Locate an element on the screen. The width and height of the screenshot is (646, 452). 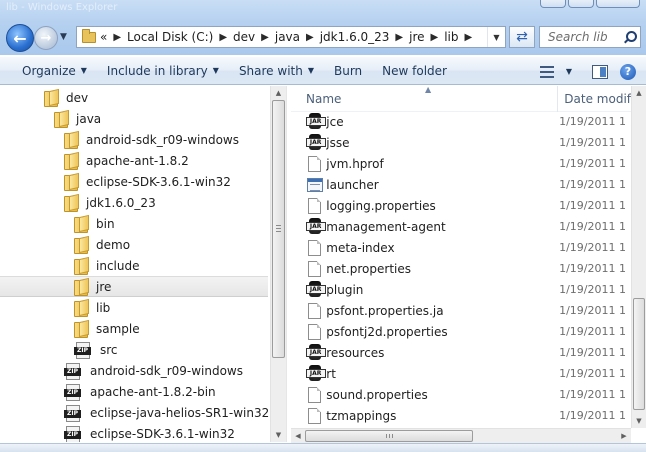
organize-label: Organize is located at coordinates (49, 70).